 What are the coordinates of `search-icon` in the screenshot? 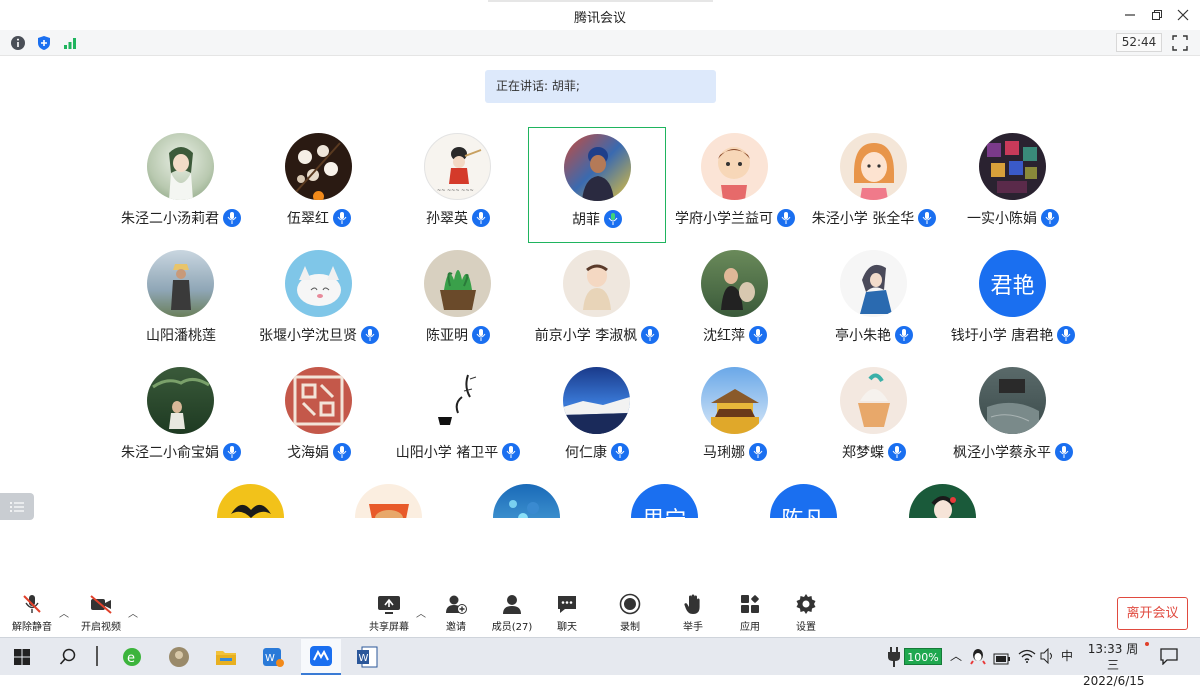 It's located at (67, 656).